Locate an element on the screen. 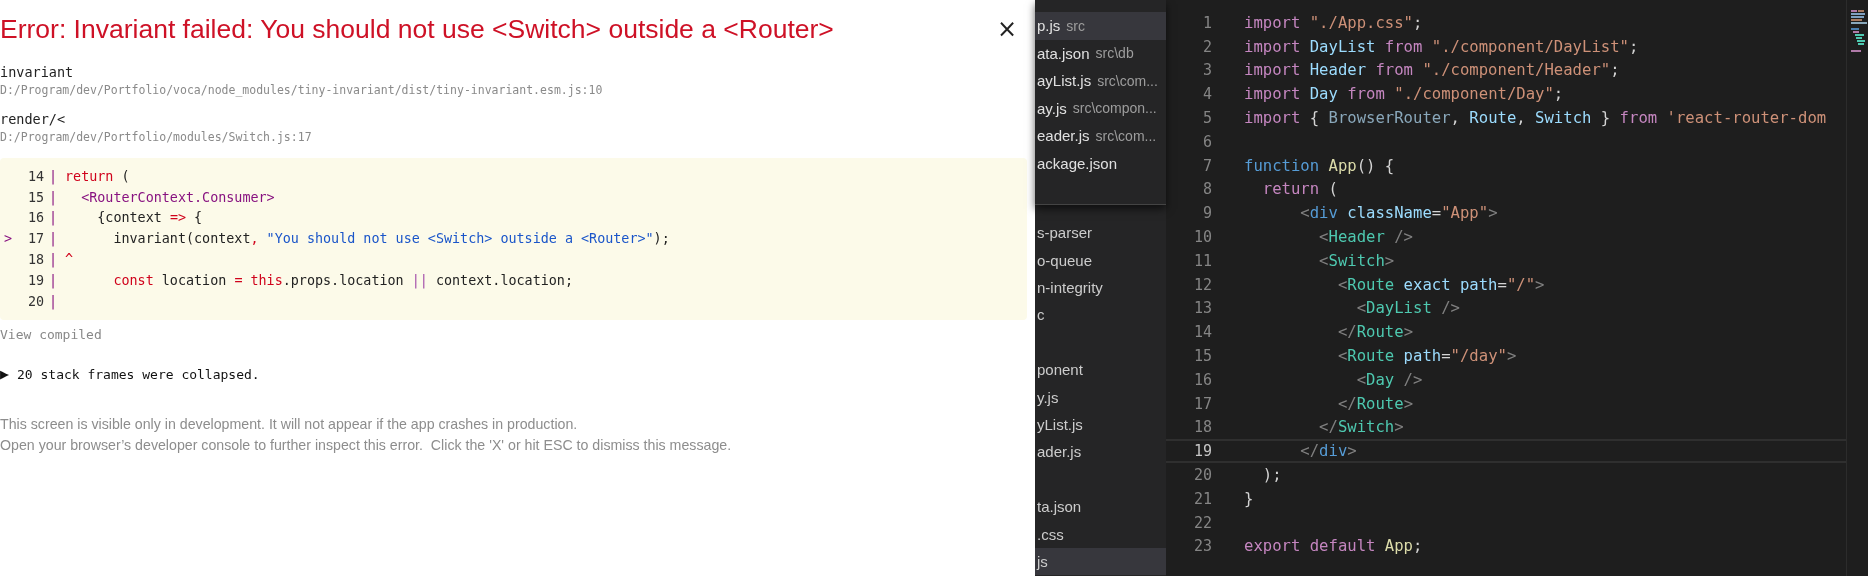 This screenshot has height=576, width=1868. explorer-item: ader.js is located at coordinates (1100, 452).